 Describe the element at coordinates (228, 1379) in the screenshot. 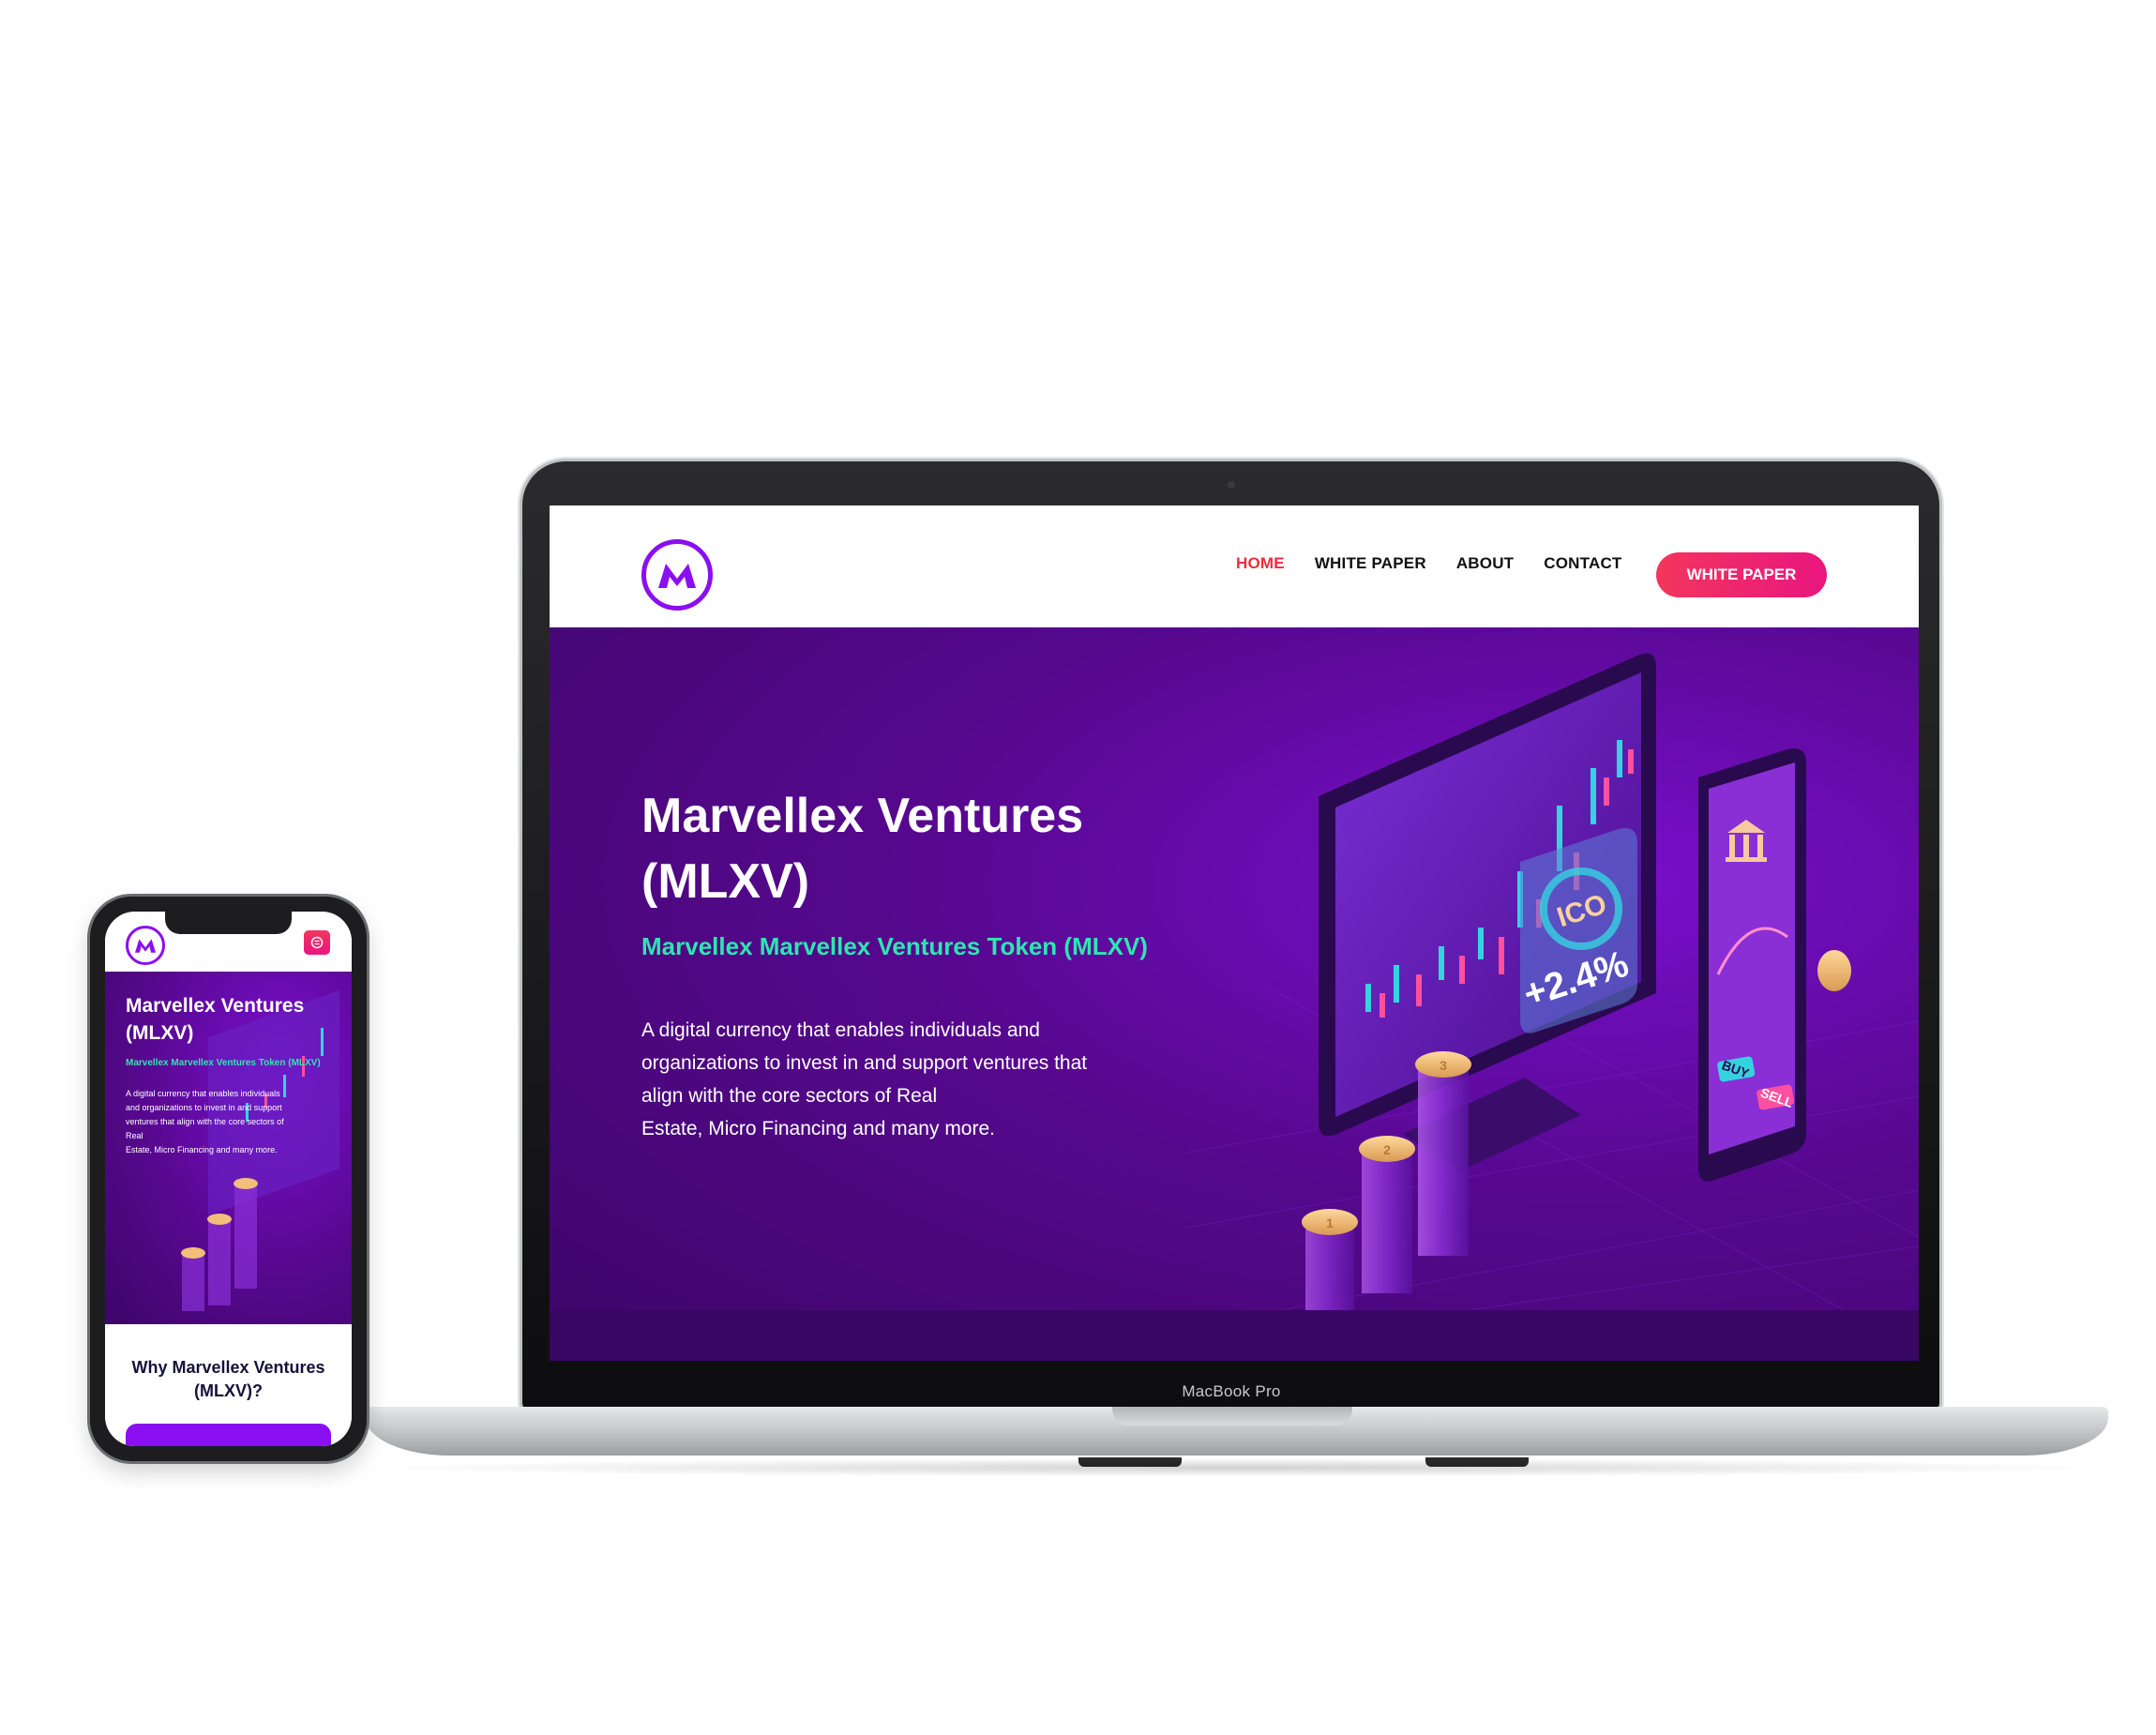

I see `why-heading: Why Marvellex Ventures (MLXV)?` at that location.